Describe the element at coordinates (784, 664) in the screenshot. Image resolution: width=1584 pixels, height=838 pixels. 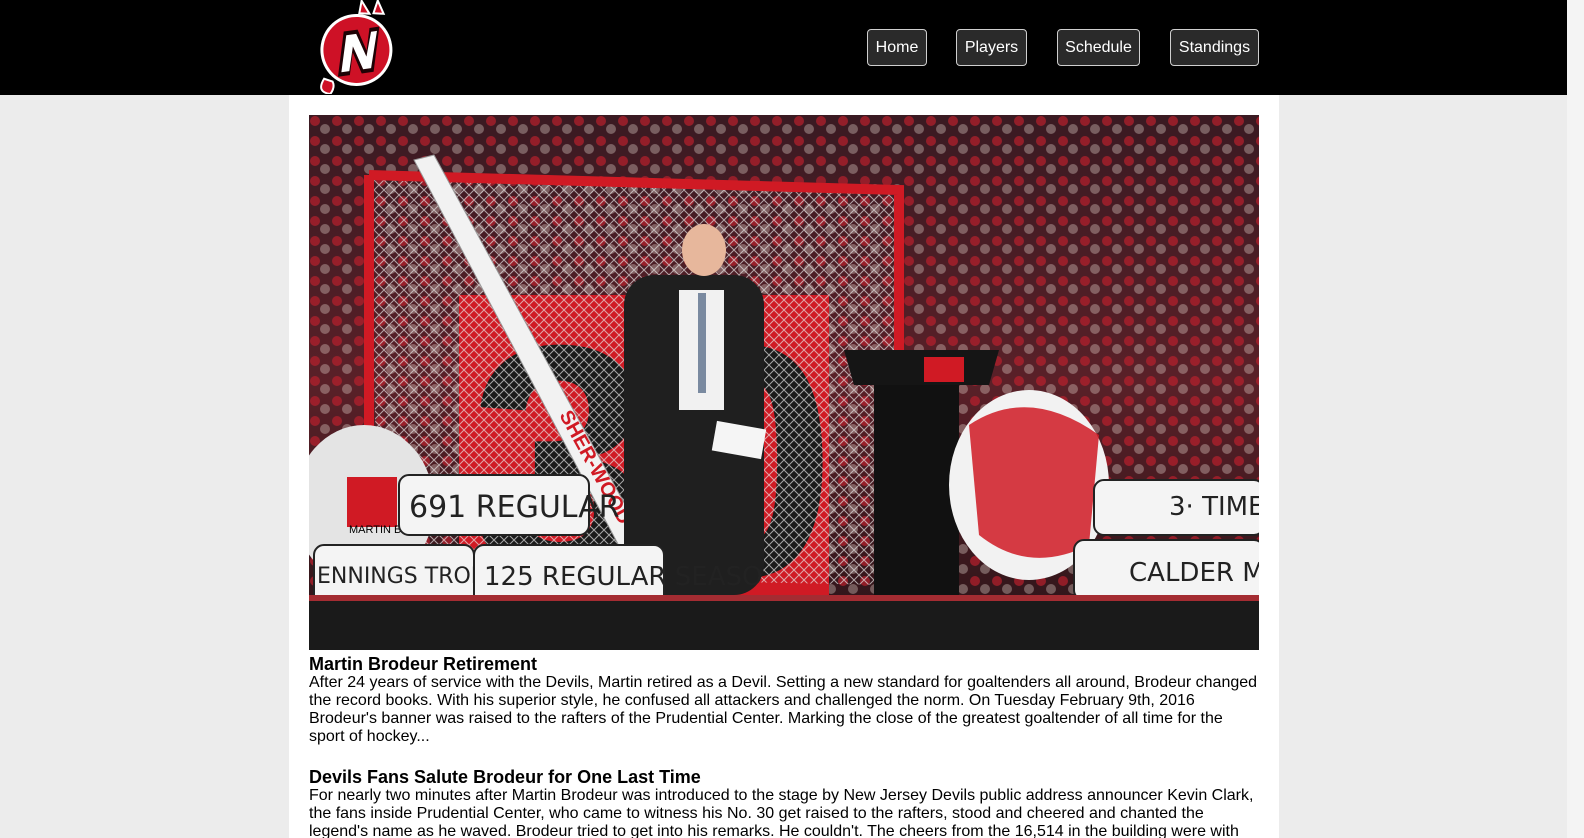
I see `article-title: Martin Brodeur Retirement` at that location.